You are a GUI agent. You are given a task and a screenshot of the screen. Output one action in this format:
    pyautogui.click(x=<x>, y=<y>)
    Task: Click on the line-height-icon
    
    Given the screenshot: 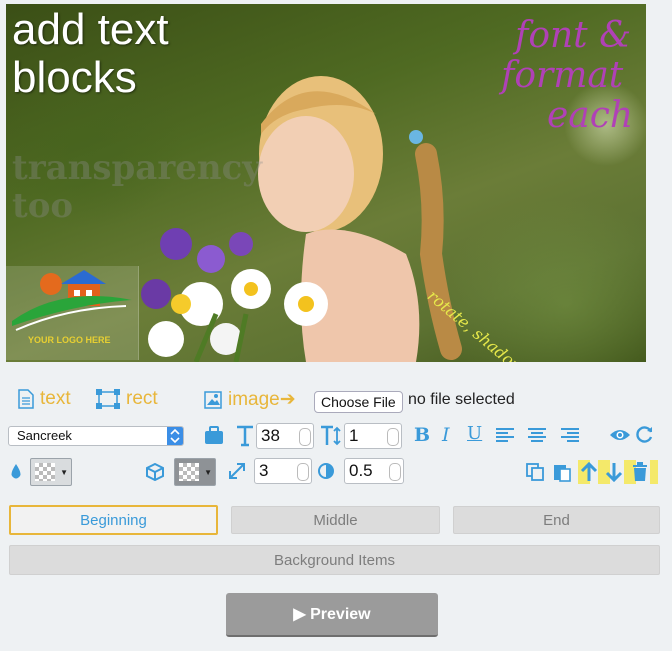 What is the action you would take?
    pyautogui.click(x=331, y=435)
    